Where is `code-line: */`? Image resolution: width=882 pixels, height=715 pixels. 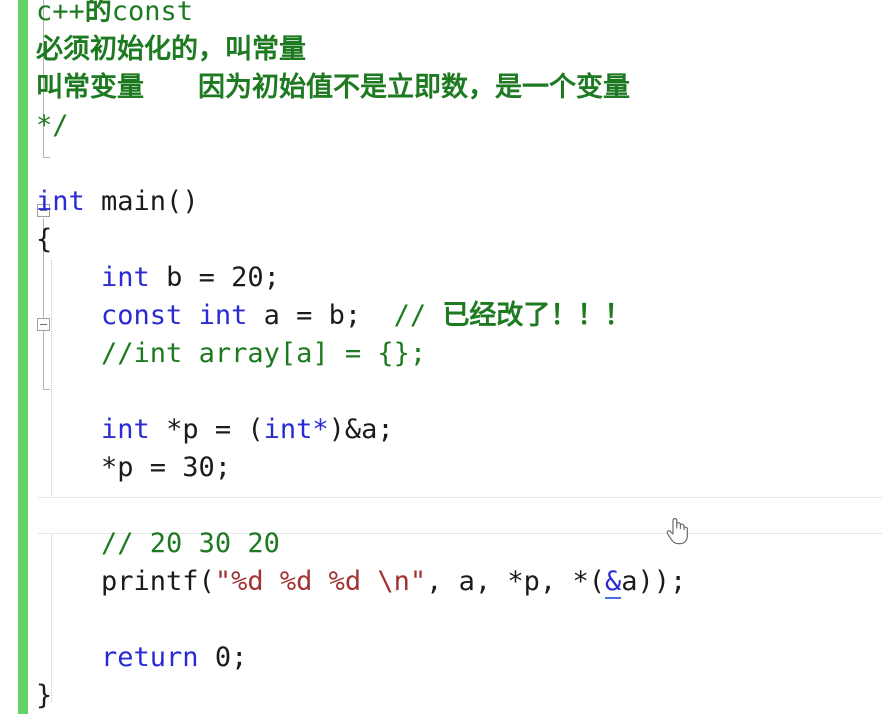
code-line: */ is located at coordinates (441, 126).